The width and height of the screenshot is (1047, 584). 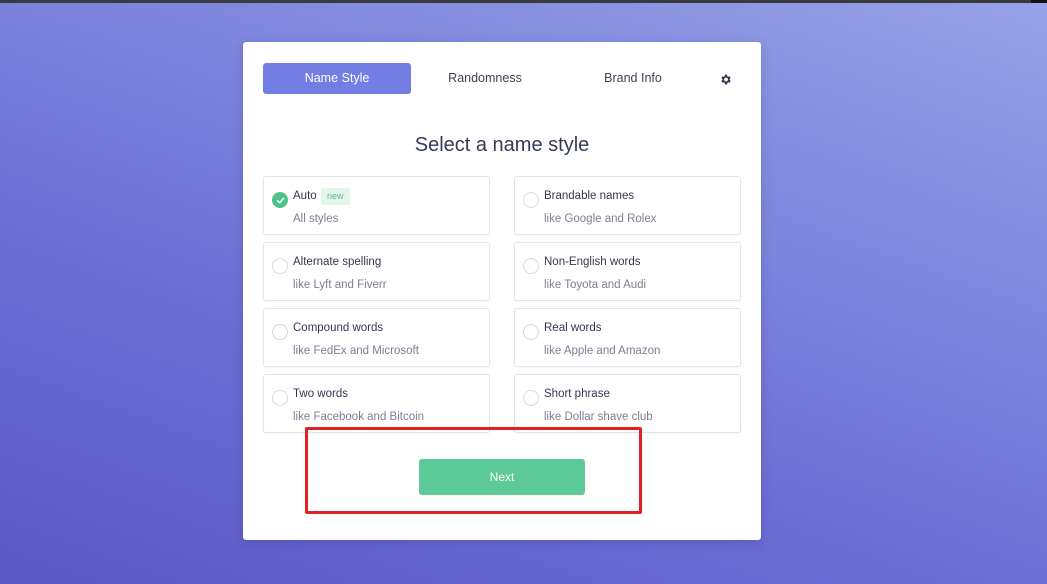 I want to click on option-title: Compound words, so click(x=338, y=328).